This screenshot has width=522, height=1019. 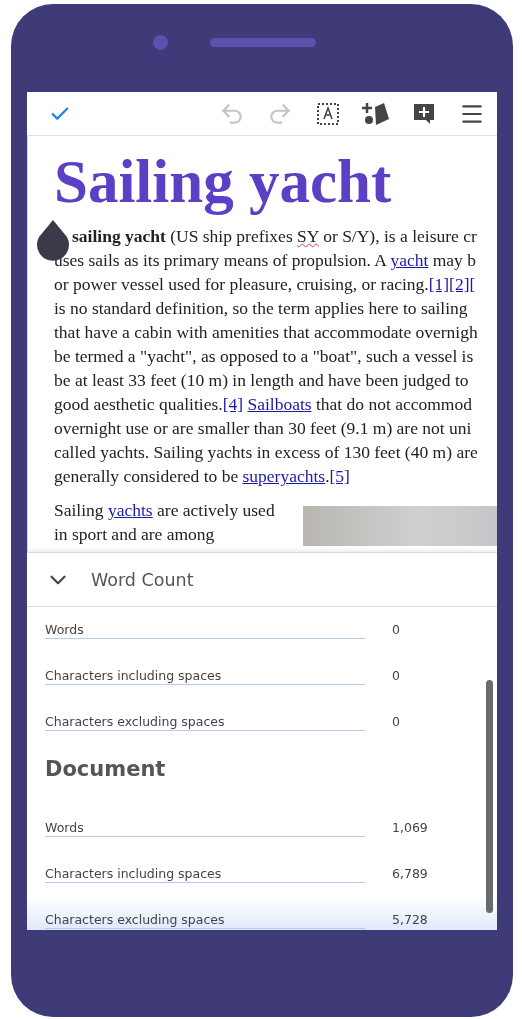 What do you see at coordinates (106, 769) in the screenshot?
I see `section-heading: Document` at bounding box center [106, 769].